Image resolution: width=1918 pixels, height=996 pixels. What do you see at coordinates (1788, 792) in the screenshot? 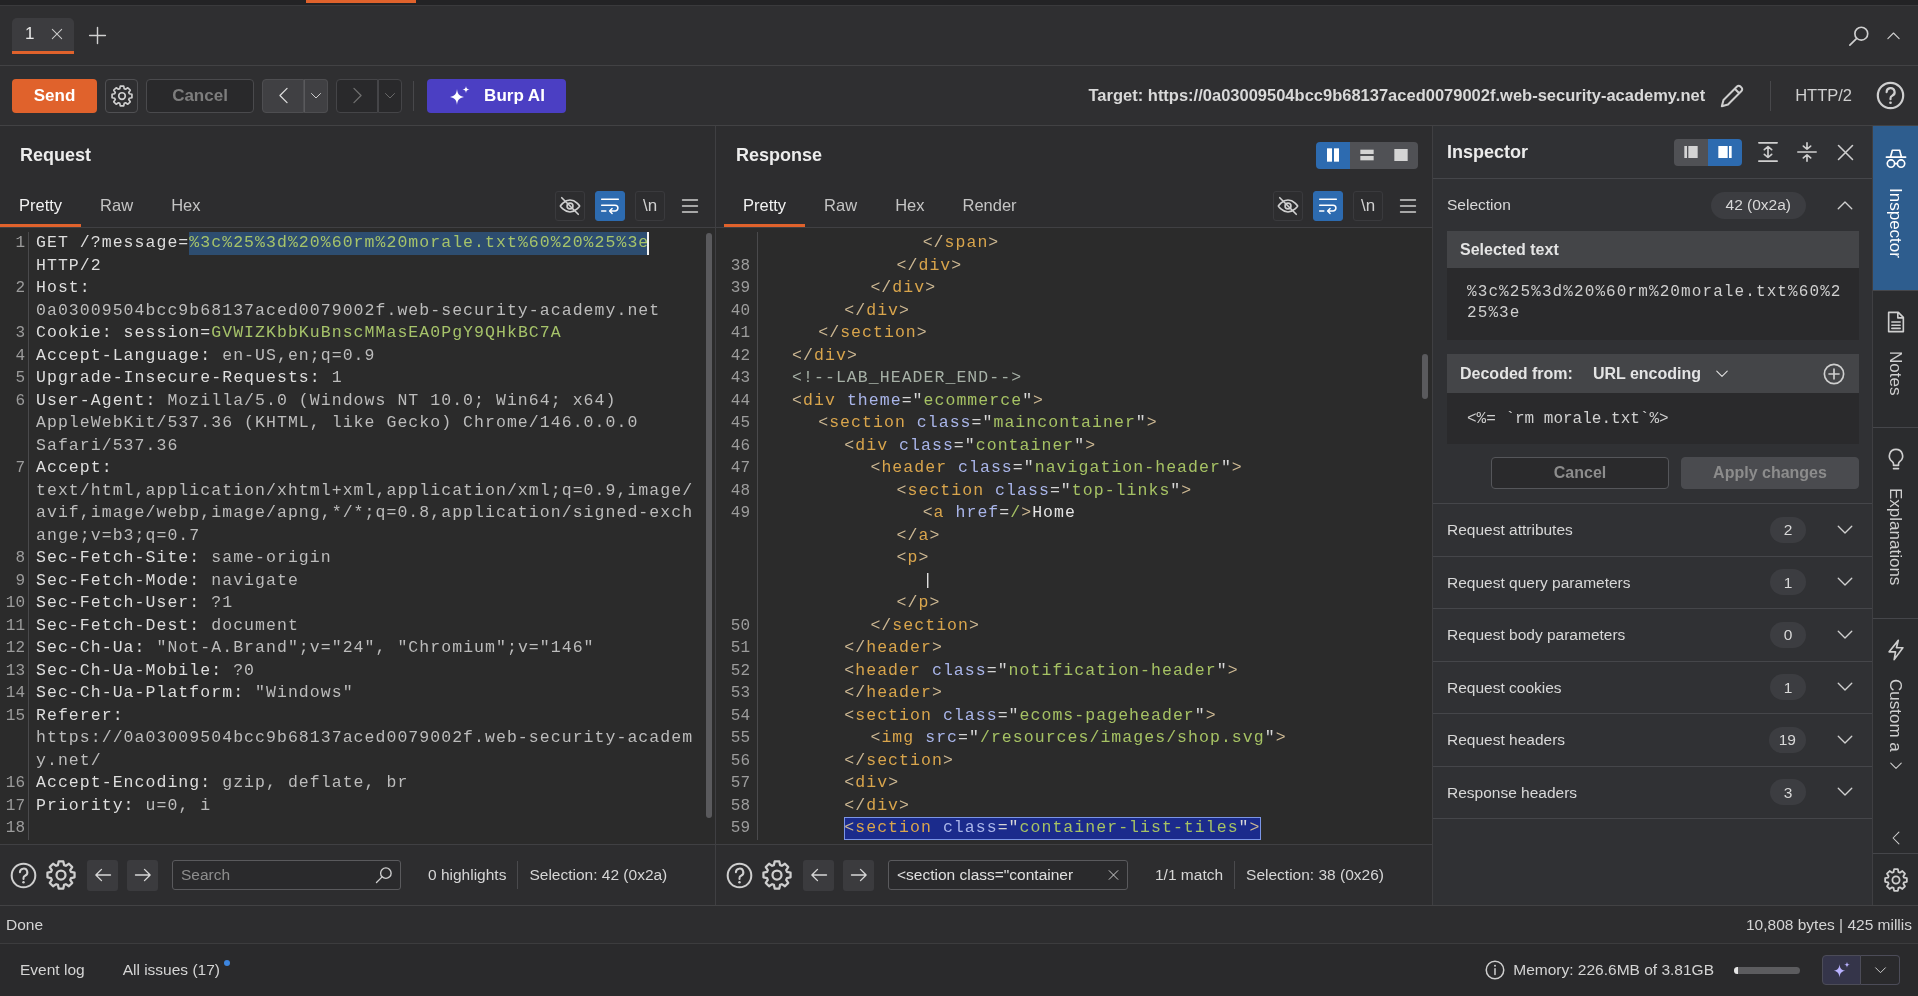
I see `count-badge: 3` at bounding box center [1788, 792].